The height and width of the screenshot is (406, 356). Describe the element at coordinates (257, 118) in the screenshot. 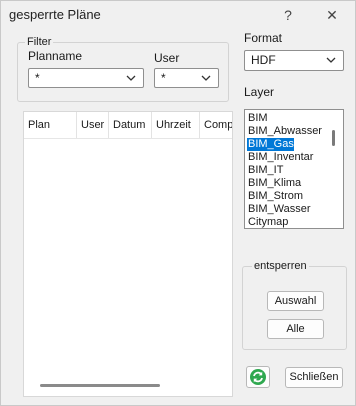

I see `layer-item: BIM` at that location.